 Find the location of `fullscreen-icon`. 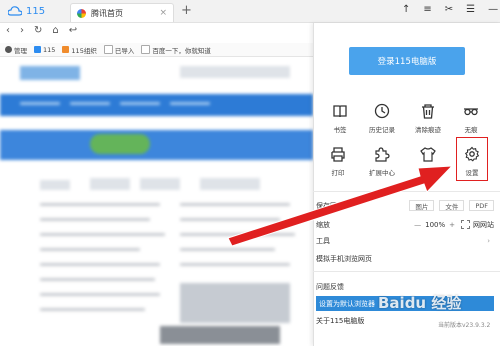

fullscreen-icon is located at coordinates (465, 224).